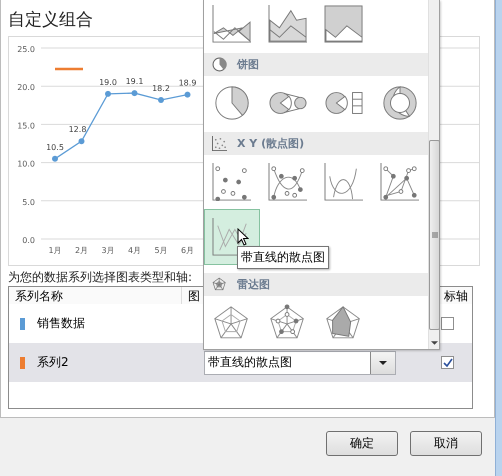 The height and width of the screenshot is (476, 502). Describe the element at coordinates (270, 143) in the screenshot. I see `section-title: X Y (散点图)` at that location.